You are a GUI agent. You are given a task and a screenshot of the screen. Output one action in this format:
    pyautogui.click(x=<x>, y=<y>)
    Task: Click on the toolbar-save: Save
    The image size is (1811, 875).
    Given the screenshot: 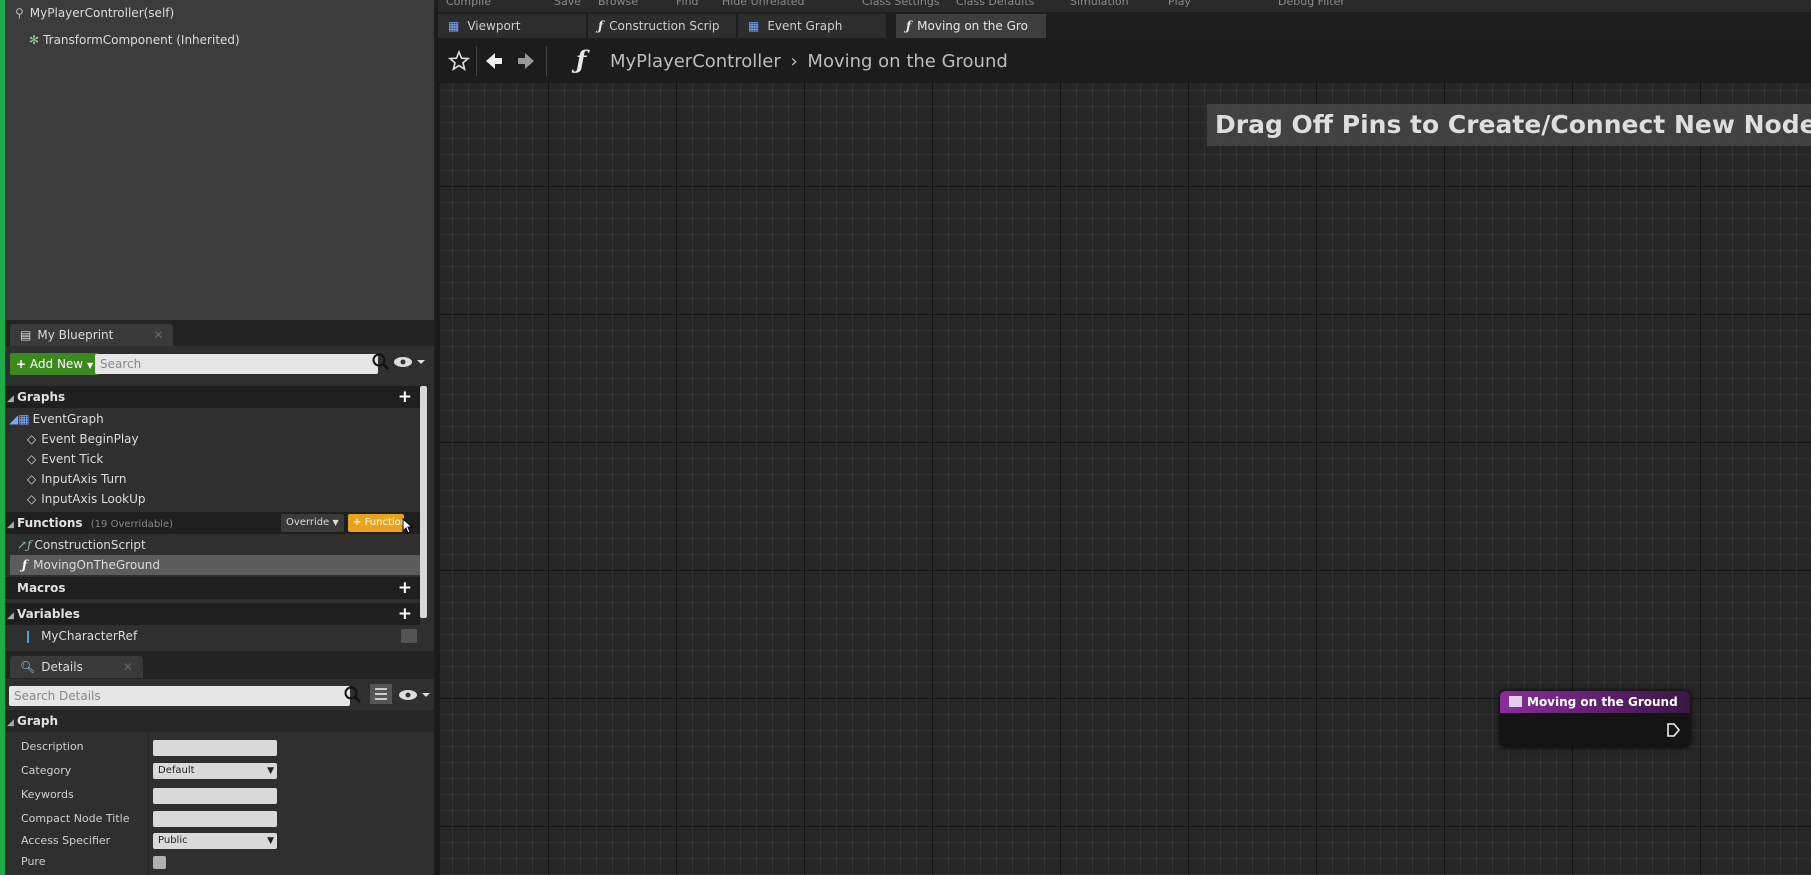 What is the action you would take?
    pyautogui.click(x=567, y=4)
    